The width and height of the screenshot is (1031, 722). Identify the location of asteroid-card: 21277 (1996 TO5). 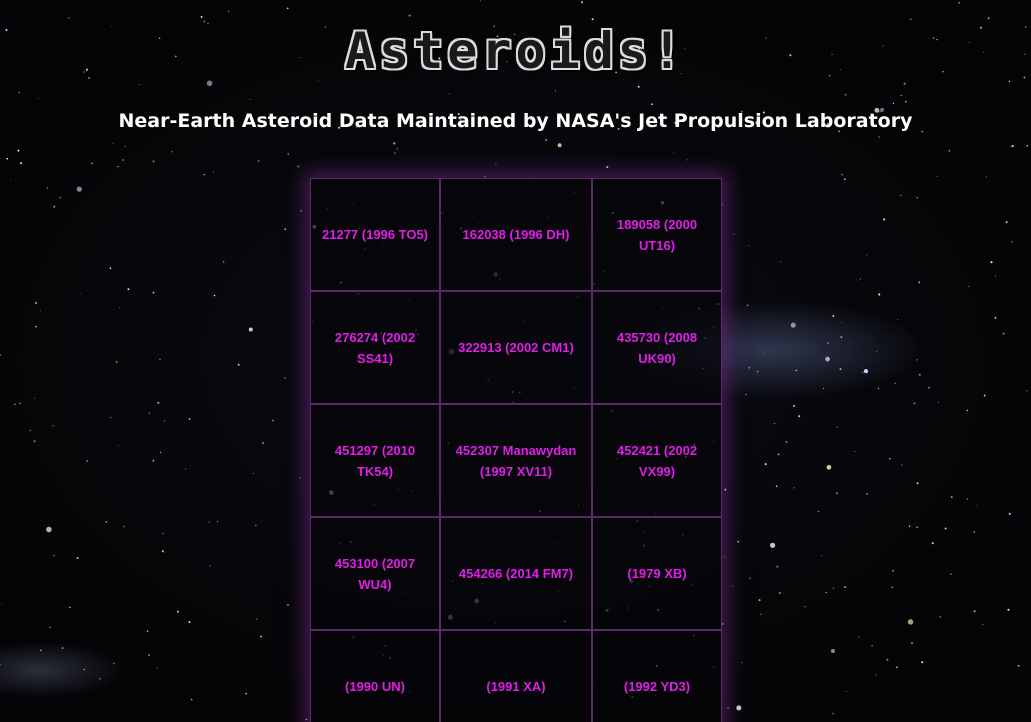
(375, 234).